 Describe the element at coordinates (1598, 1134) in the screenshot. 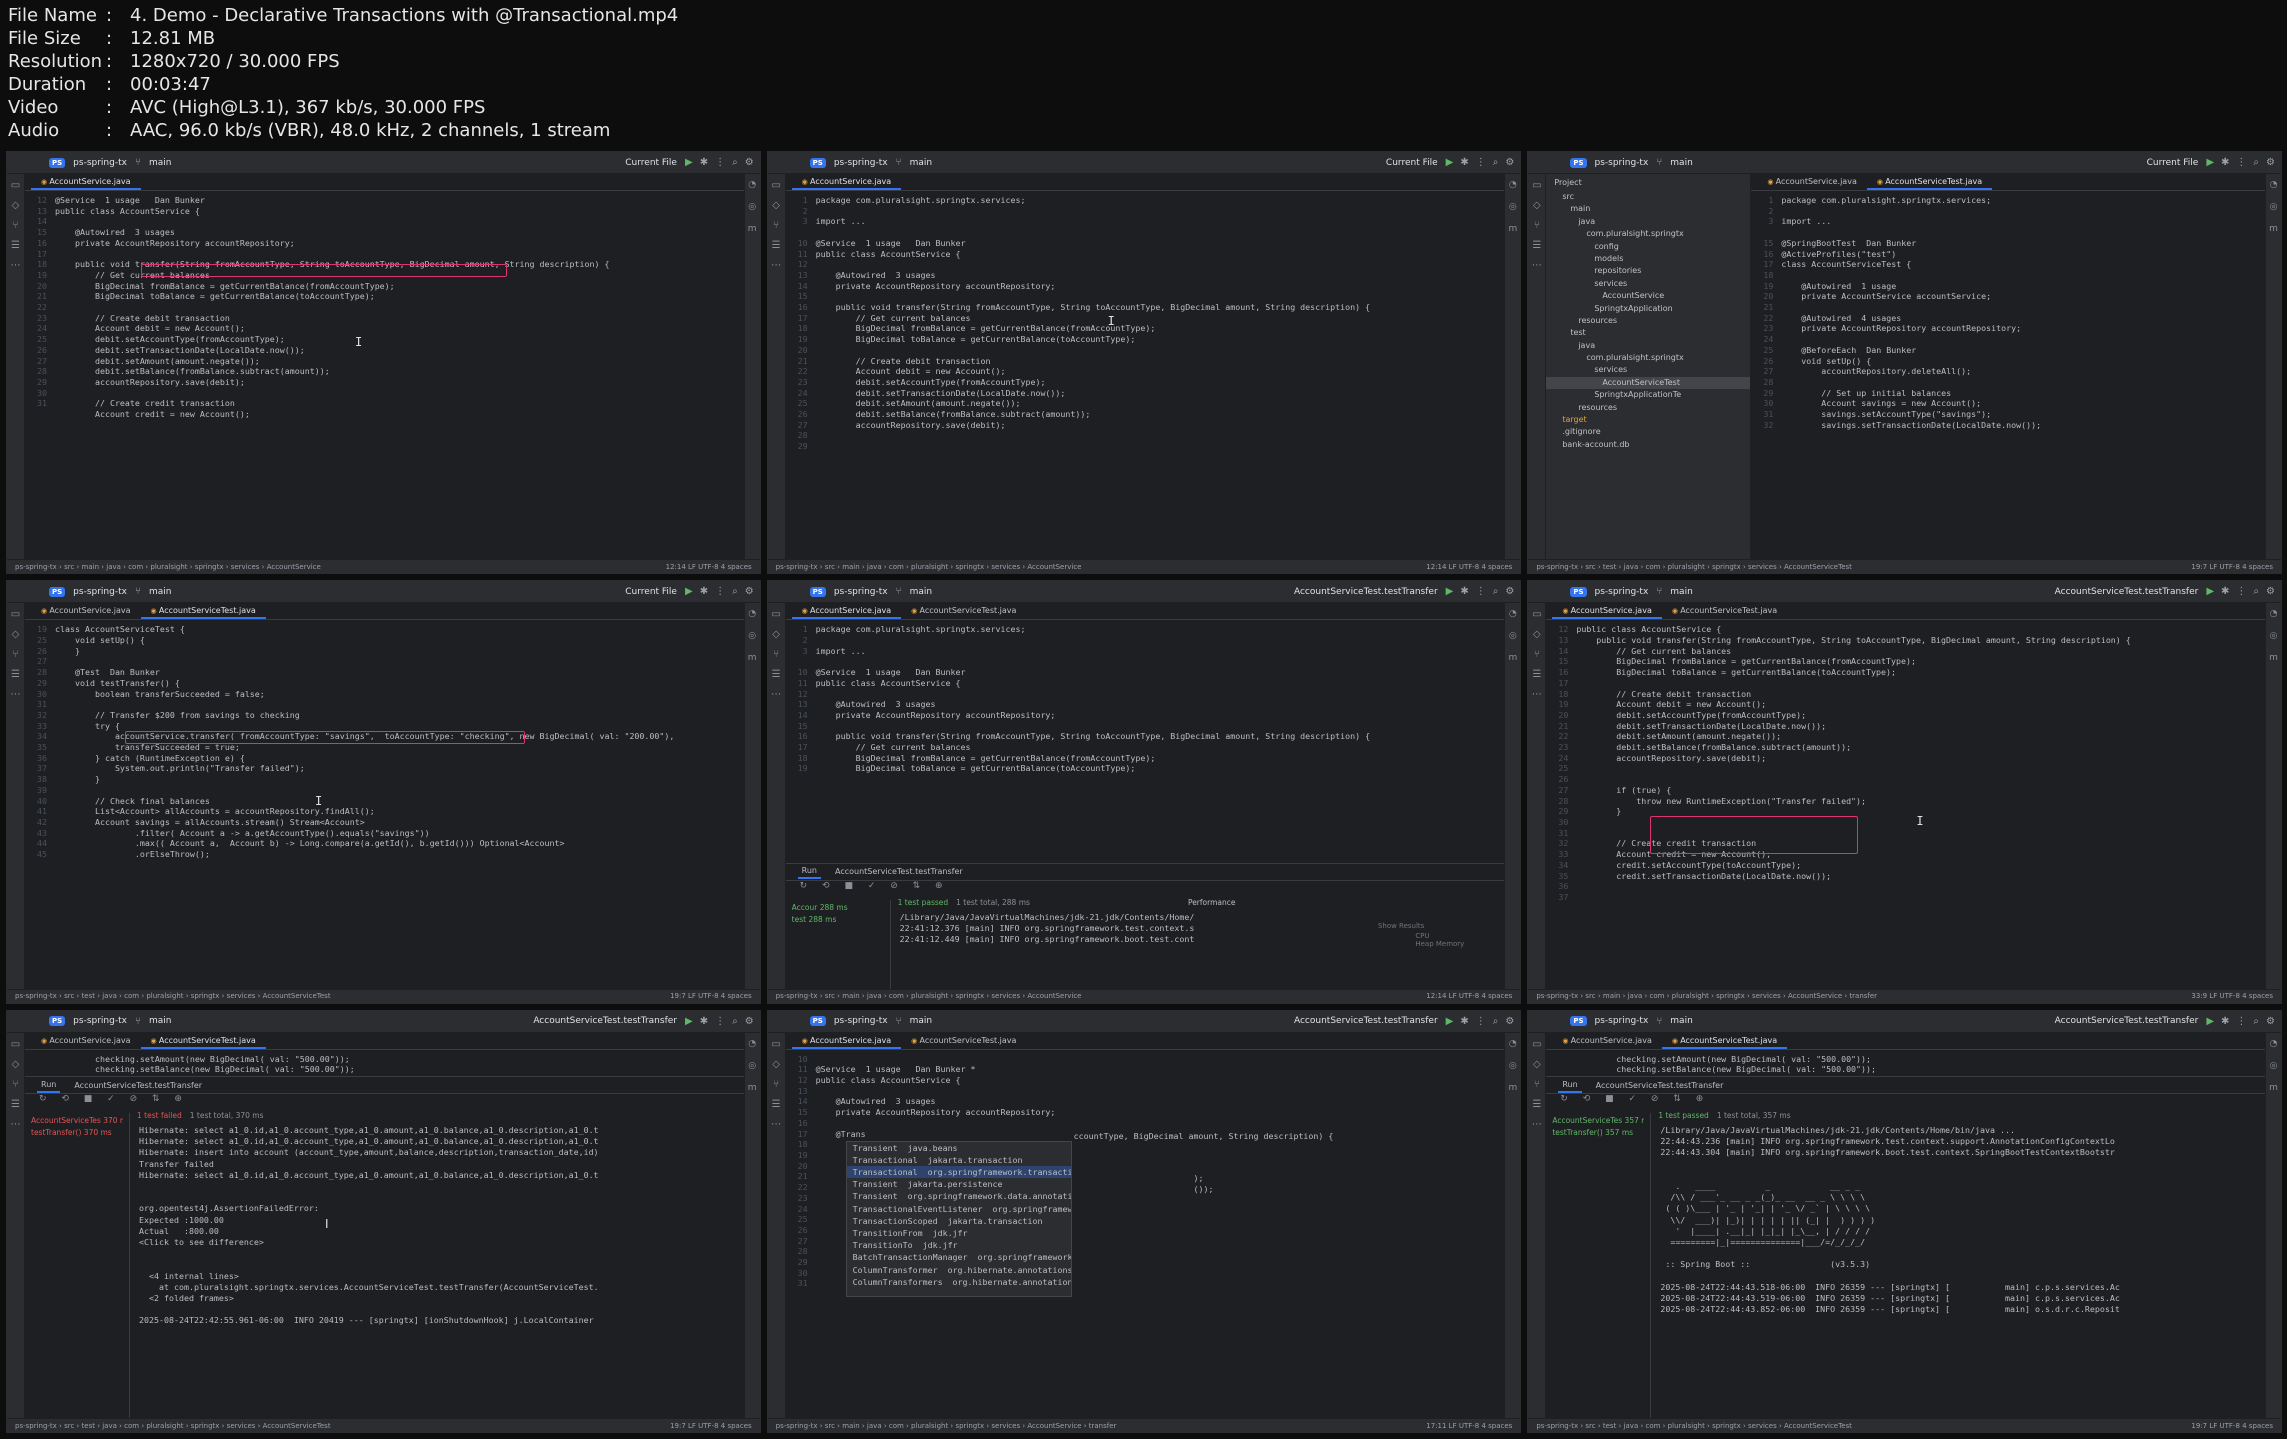

I see `test-node: testTransfer() 357 ms` at that location.